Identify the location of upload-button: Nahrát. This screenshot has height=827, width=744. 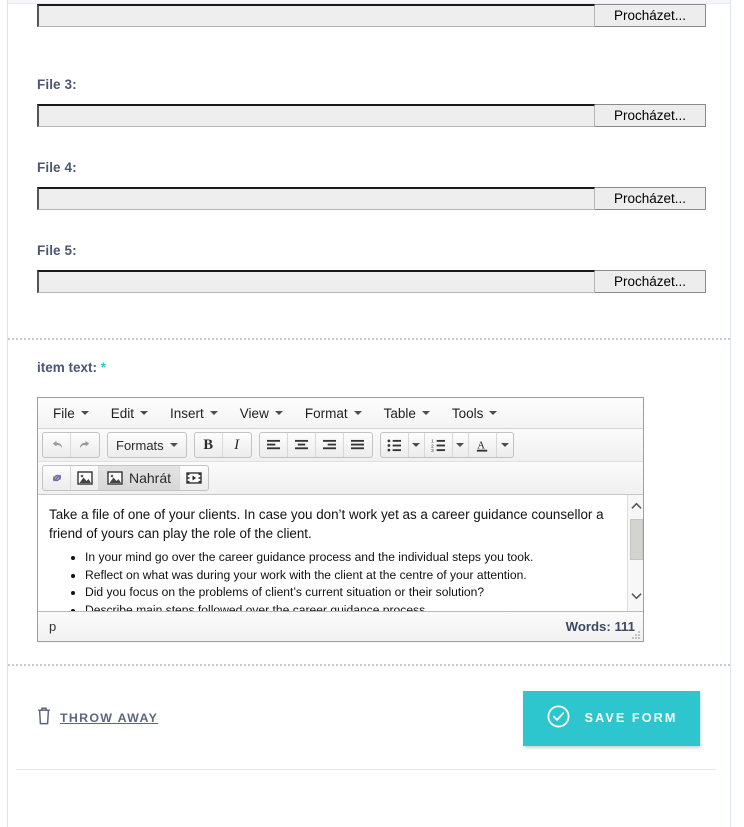
(140, 478).